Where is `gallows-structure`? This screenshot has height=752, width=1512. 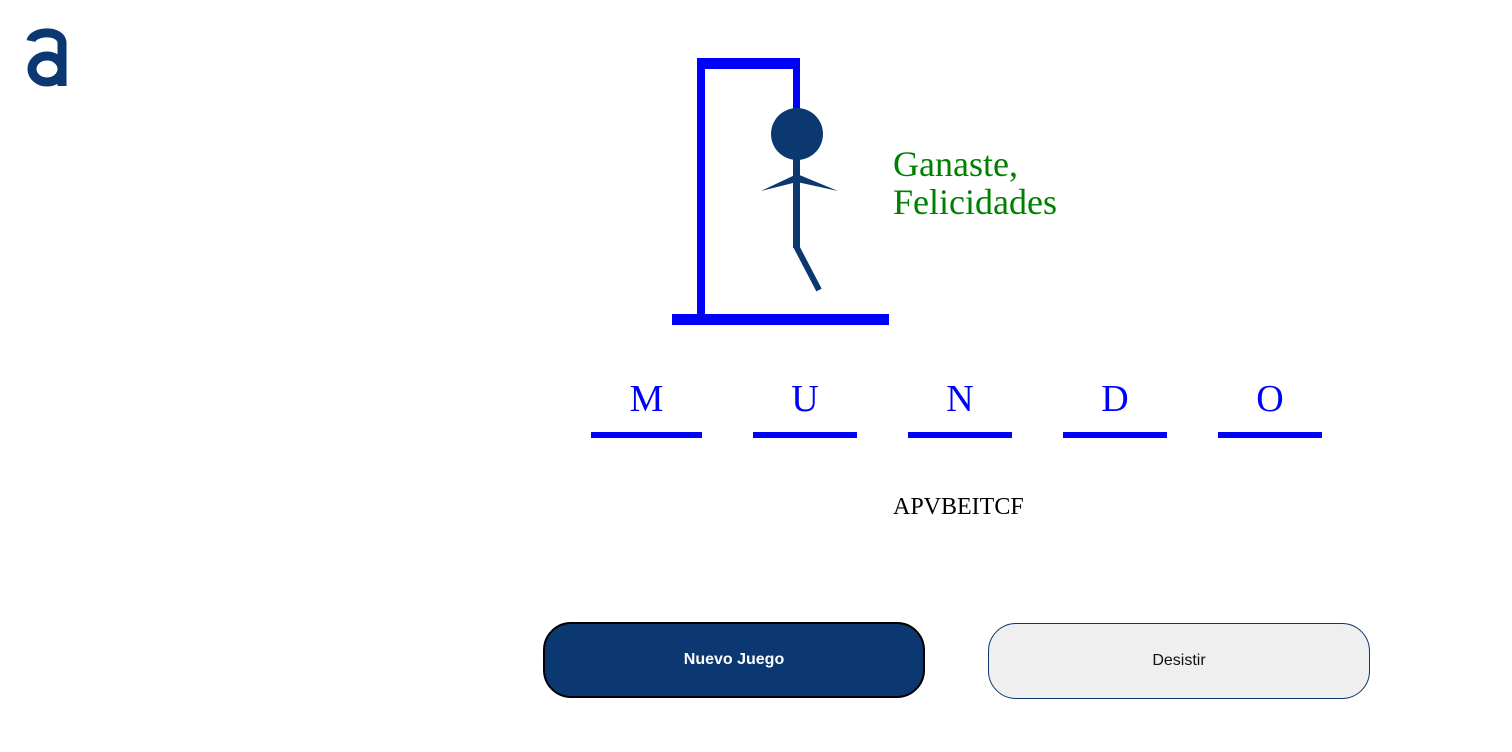 gallows-structure is located at coordinates (780, 191).